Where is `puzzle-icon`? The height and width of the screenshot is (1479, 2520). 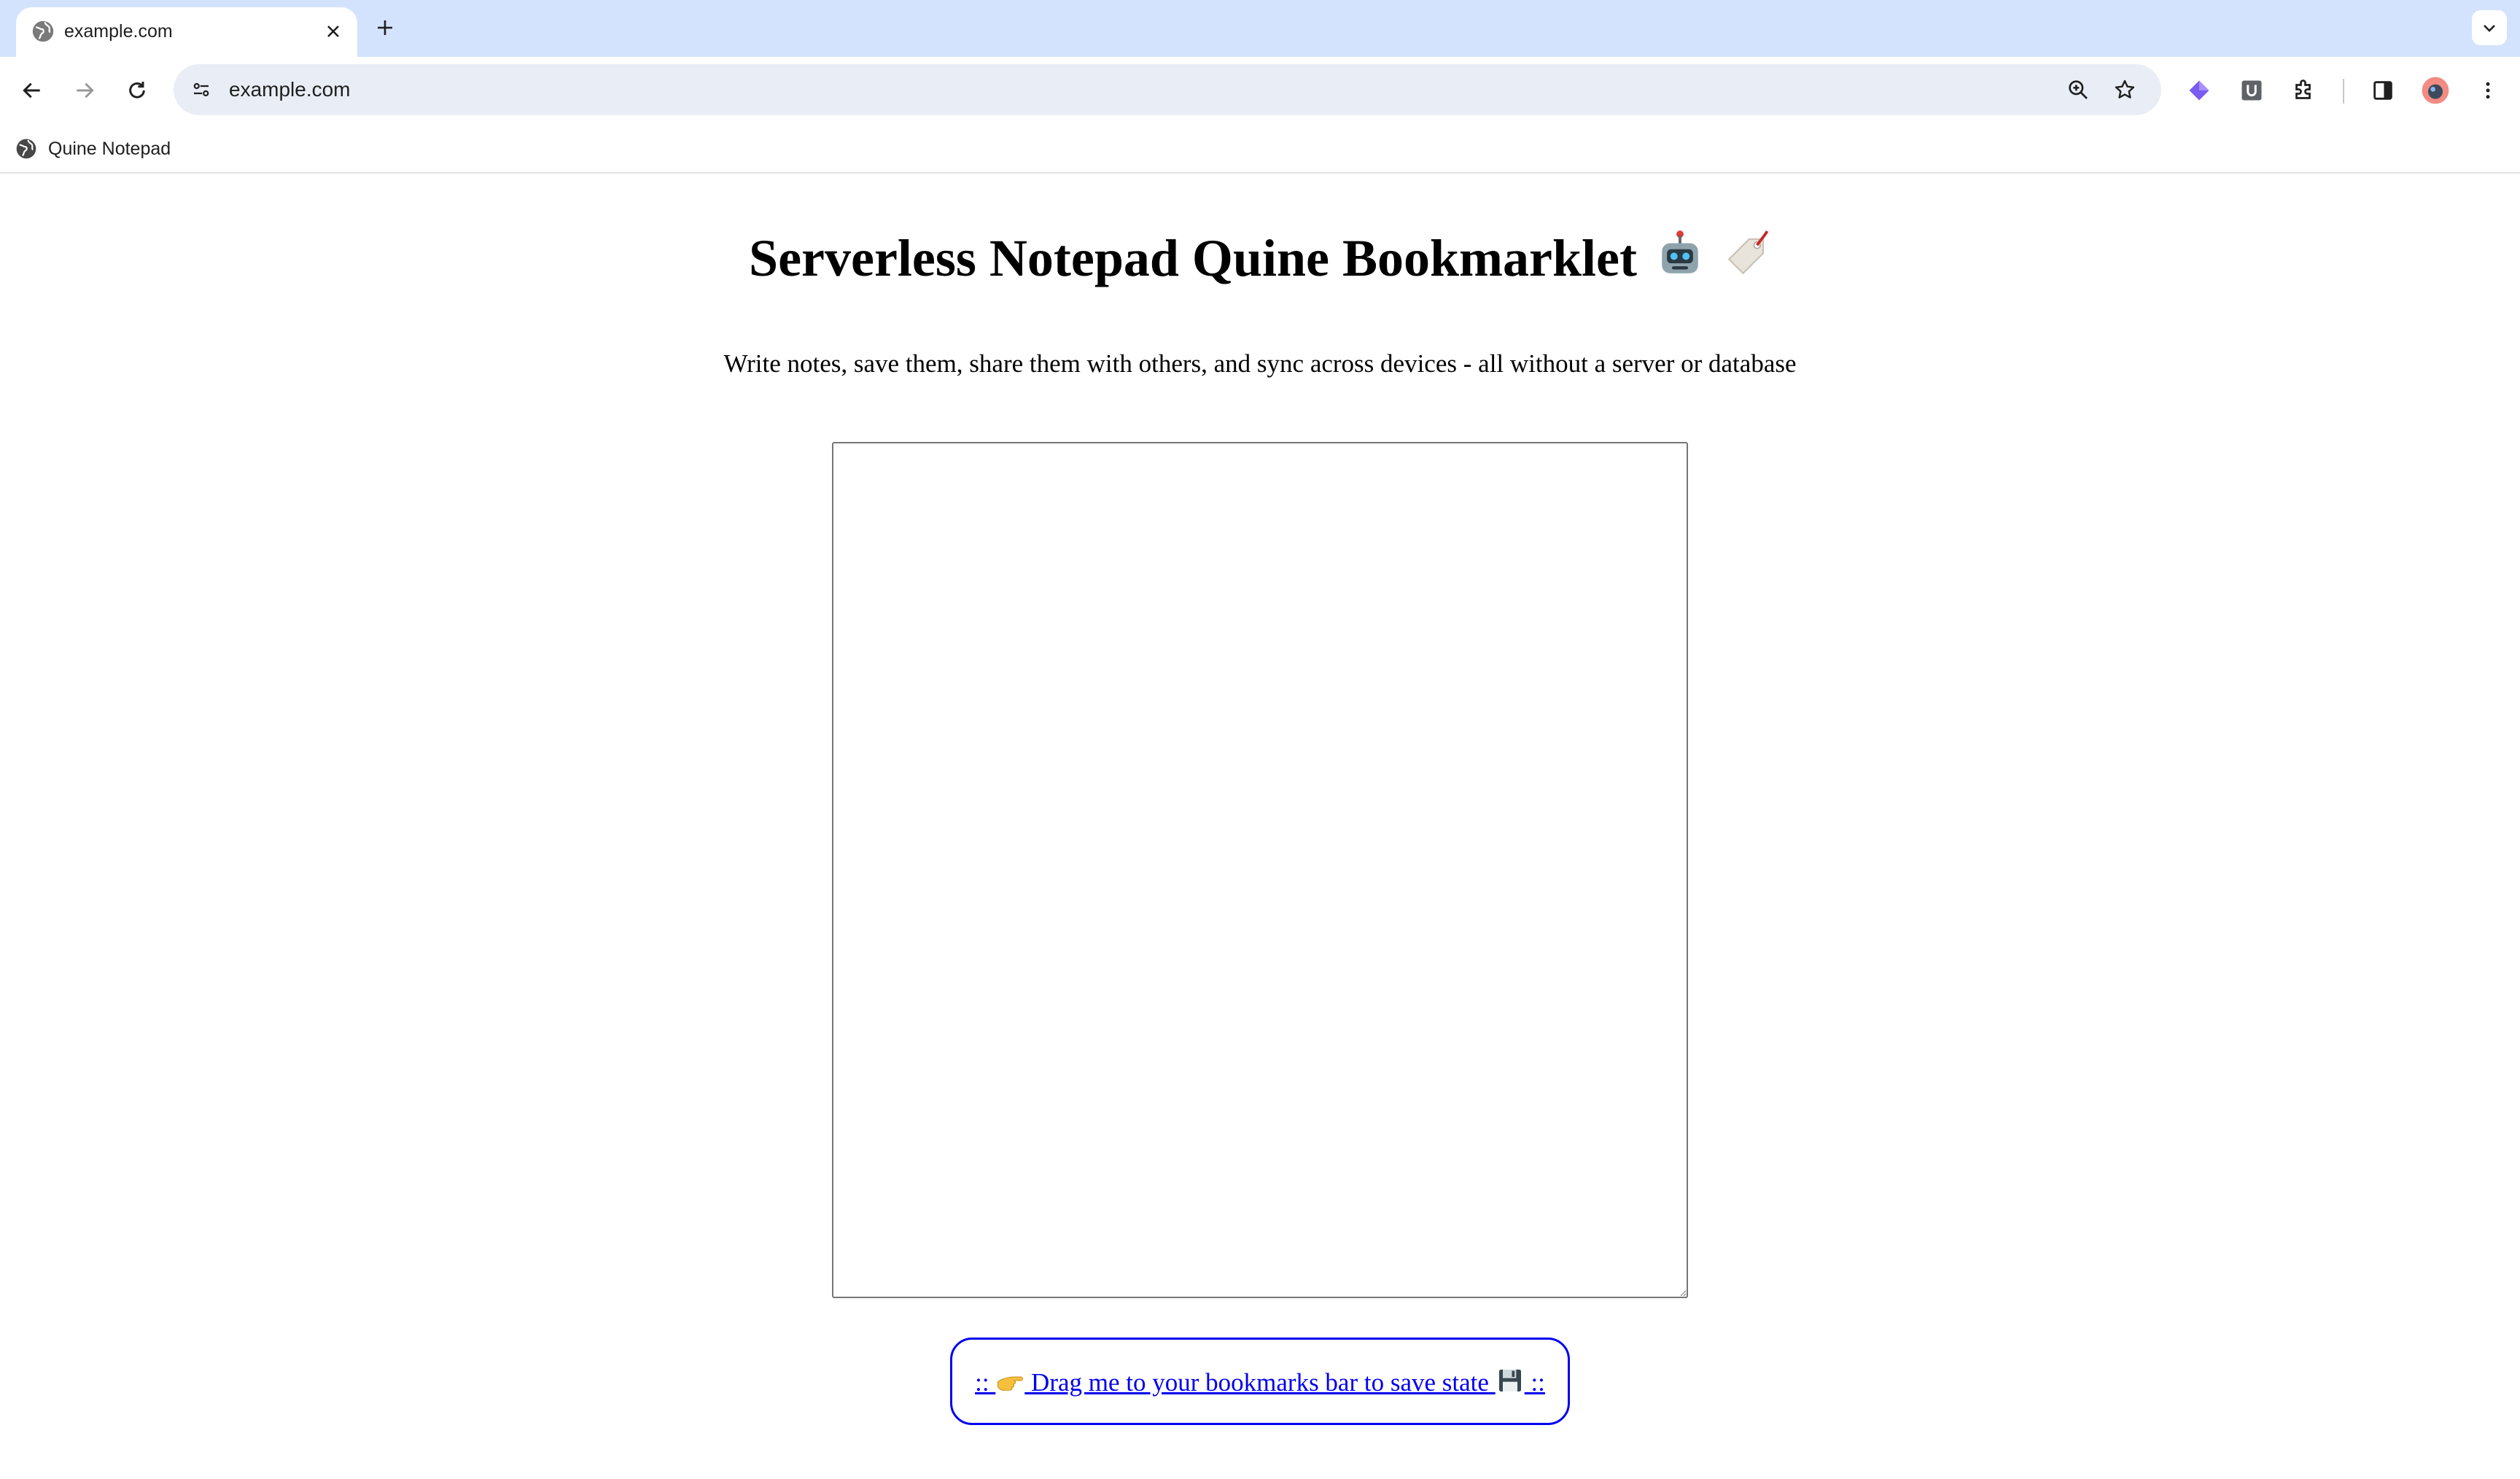
puzzle-icon is located at coordinates (2303, 89).